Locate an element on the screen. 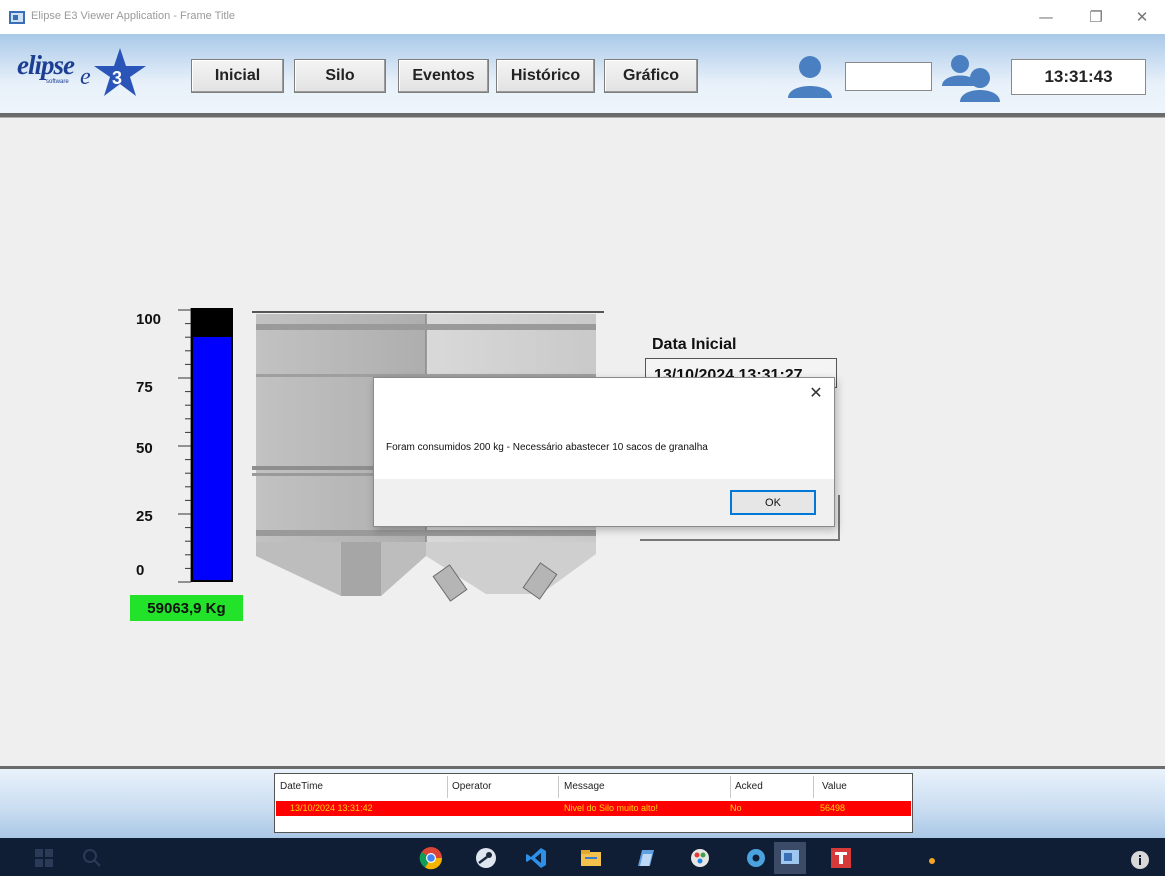 This screenshot has height=876, width=1165. scale-ticks is located at coordinates (185, 445).